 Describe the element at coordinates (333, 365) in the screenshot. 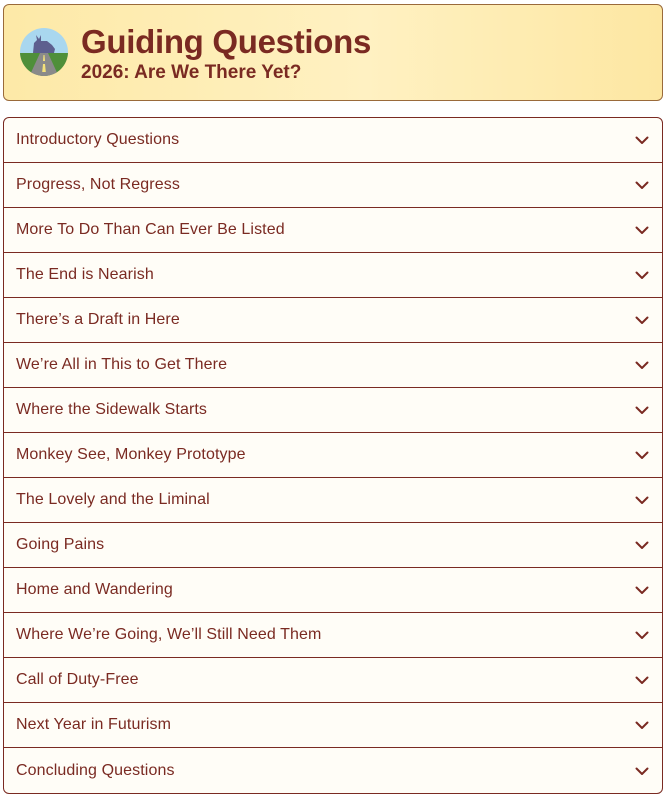

I see `accordion-item: We’re All in This to Get There` at that location.